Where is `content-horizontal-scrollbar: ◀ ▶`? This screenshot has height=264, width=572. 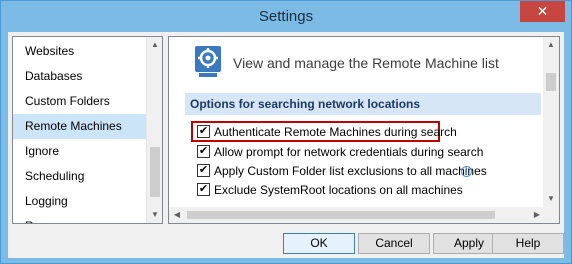 content-horizontal-scrollbar: ◀ ▶ is located at coordinates (357, 215).